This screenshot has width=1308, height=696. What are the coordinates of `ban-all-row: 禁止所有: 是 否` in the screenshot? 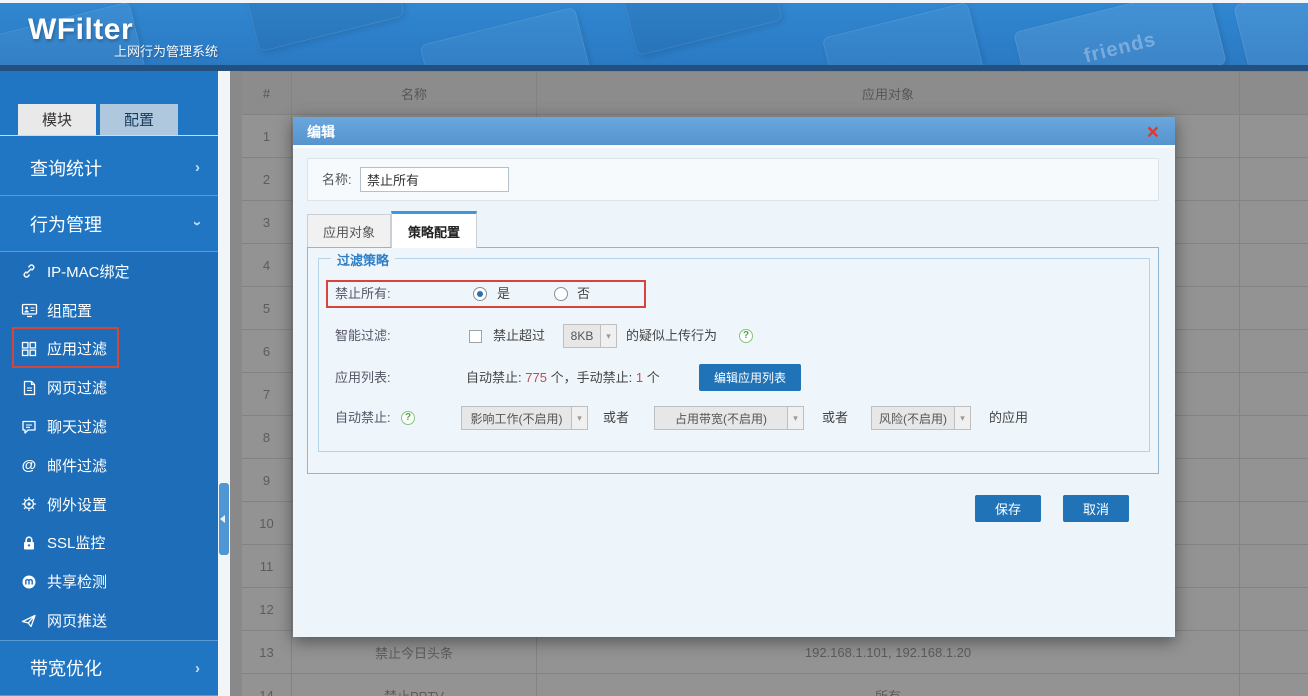 It's located at (734, 294).